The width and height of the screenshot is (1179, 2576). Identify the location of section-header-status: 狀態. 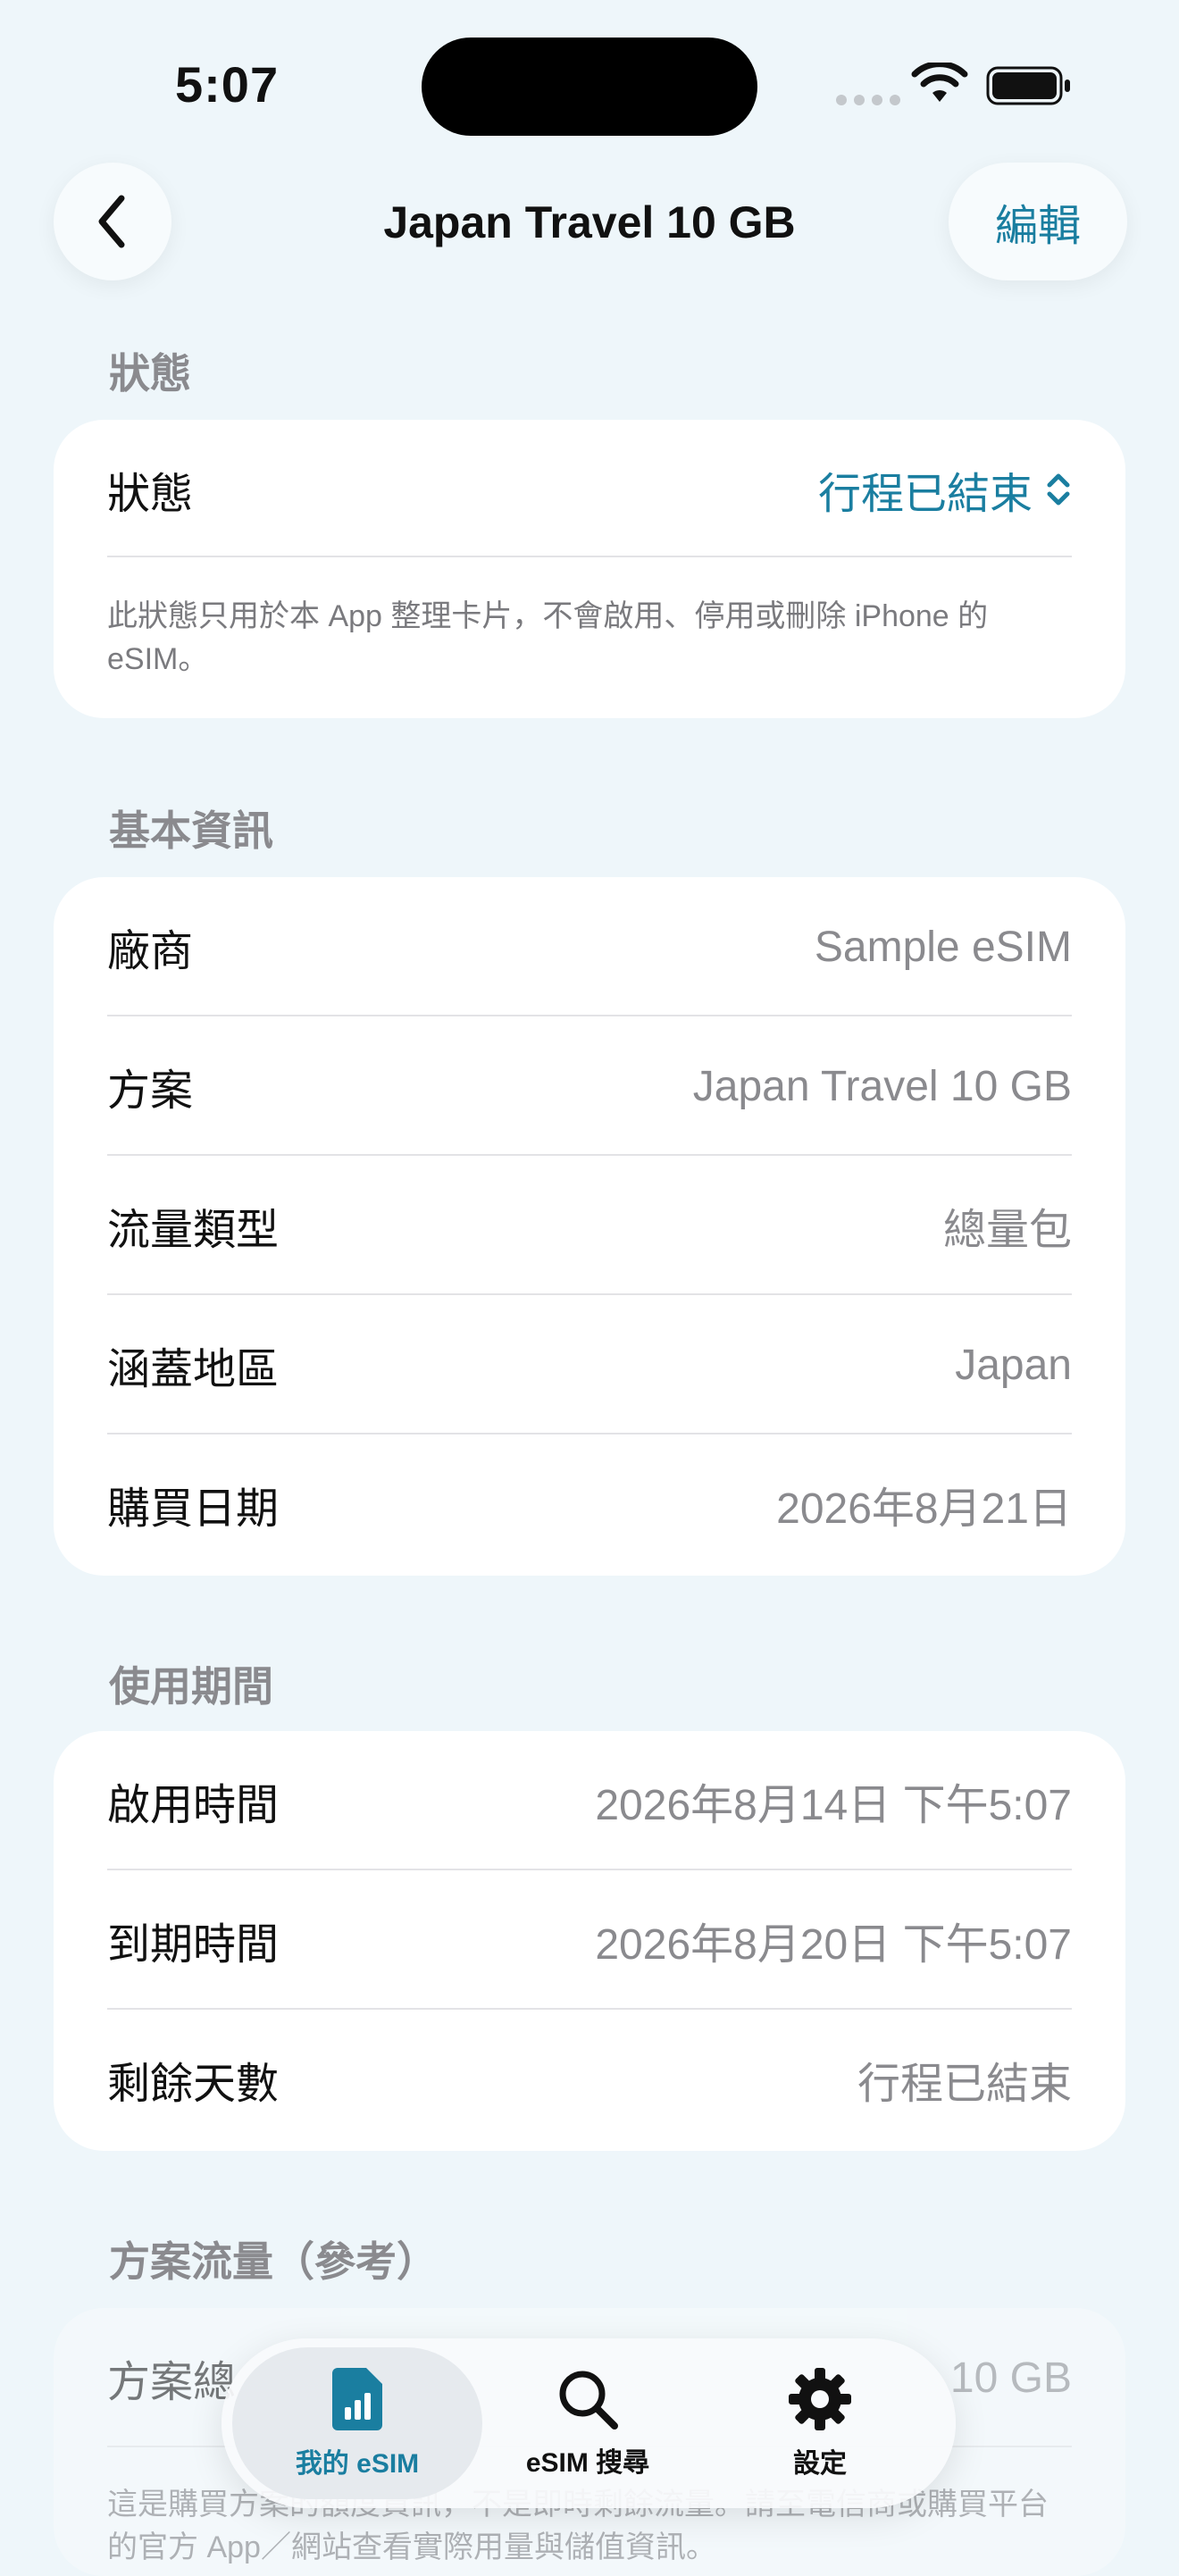
(150, 374).